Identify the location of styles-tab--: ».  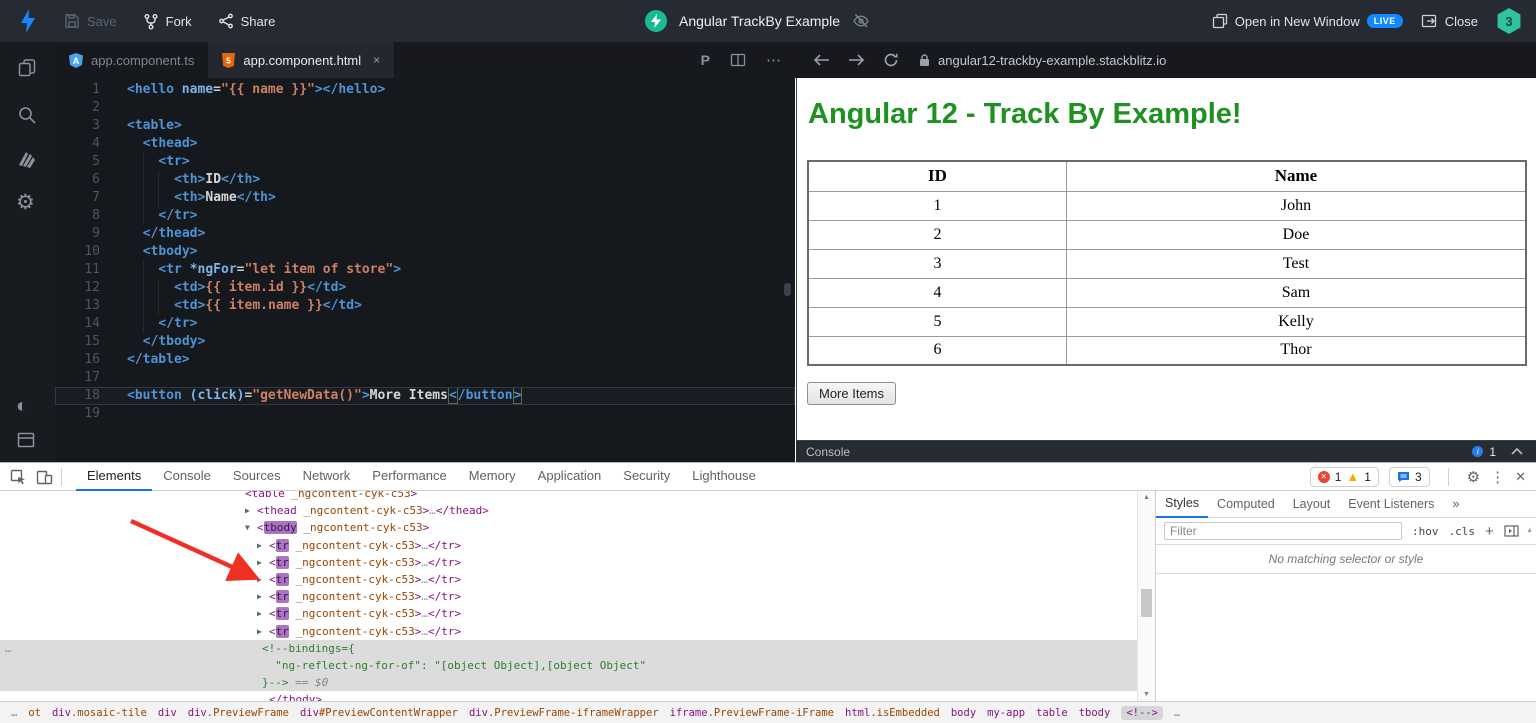
(1455, 504).